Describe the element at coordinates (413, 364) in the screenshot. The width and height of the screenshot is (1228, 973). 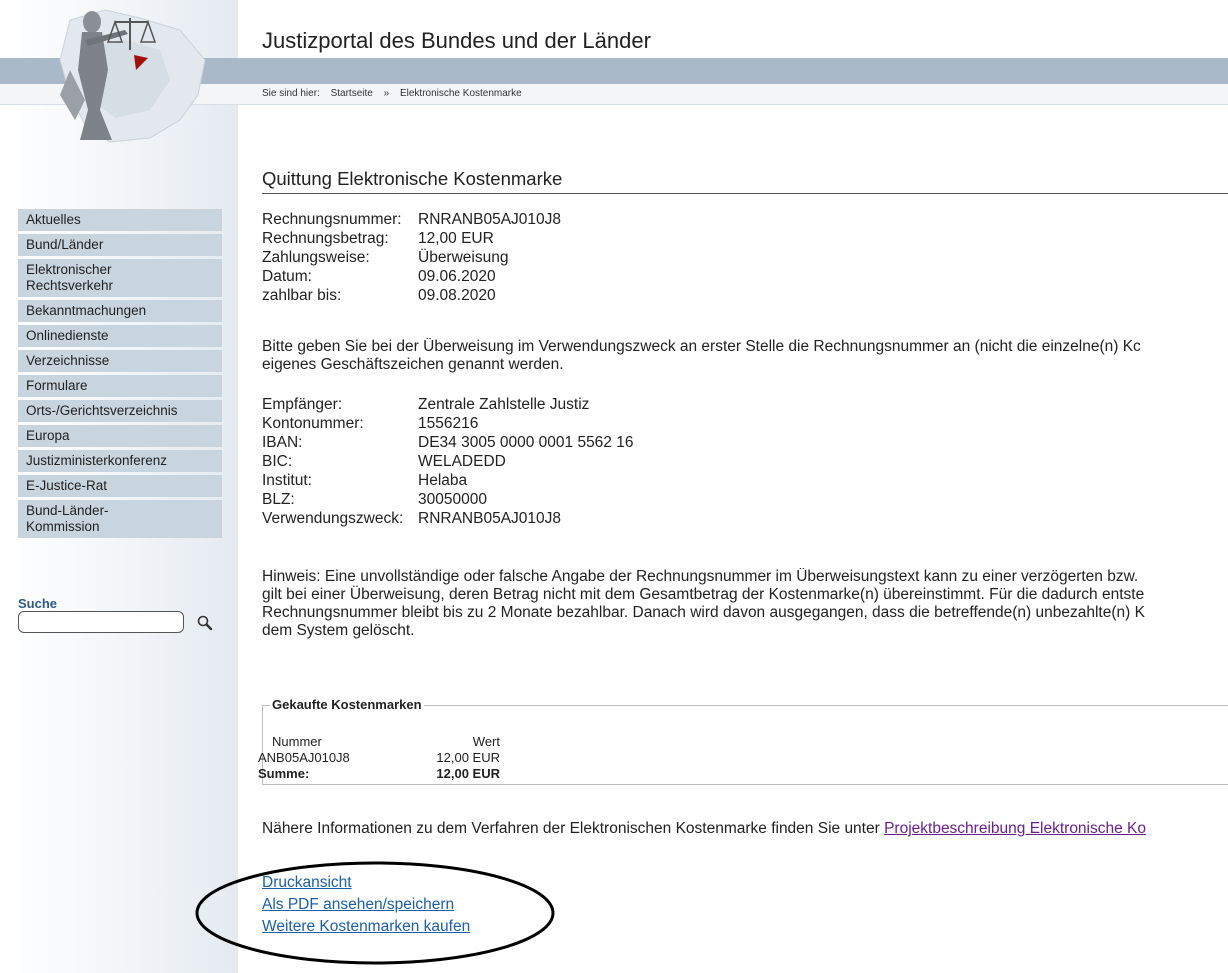
I see `payment-note-line: eigenes Geschäftszeichen genannt werden.` at that location.